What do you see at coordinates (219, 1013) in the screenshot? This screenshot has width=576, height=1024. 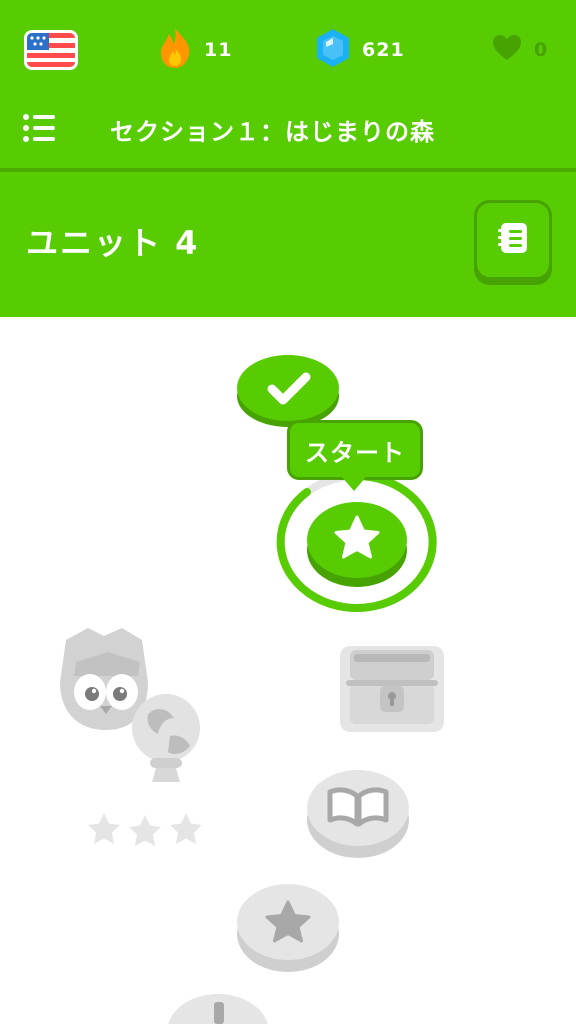 I see `dumbbell-icon` at bounding box center [219, 1013].